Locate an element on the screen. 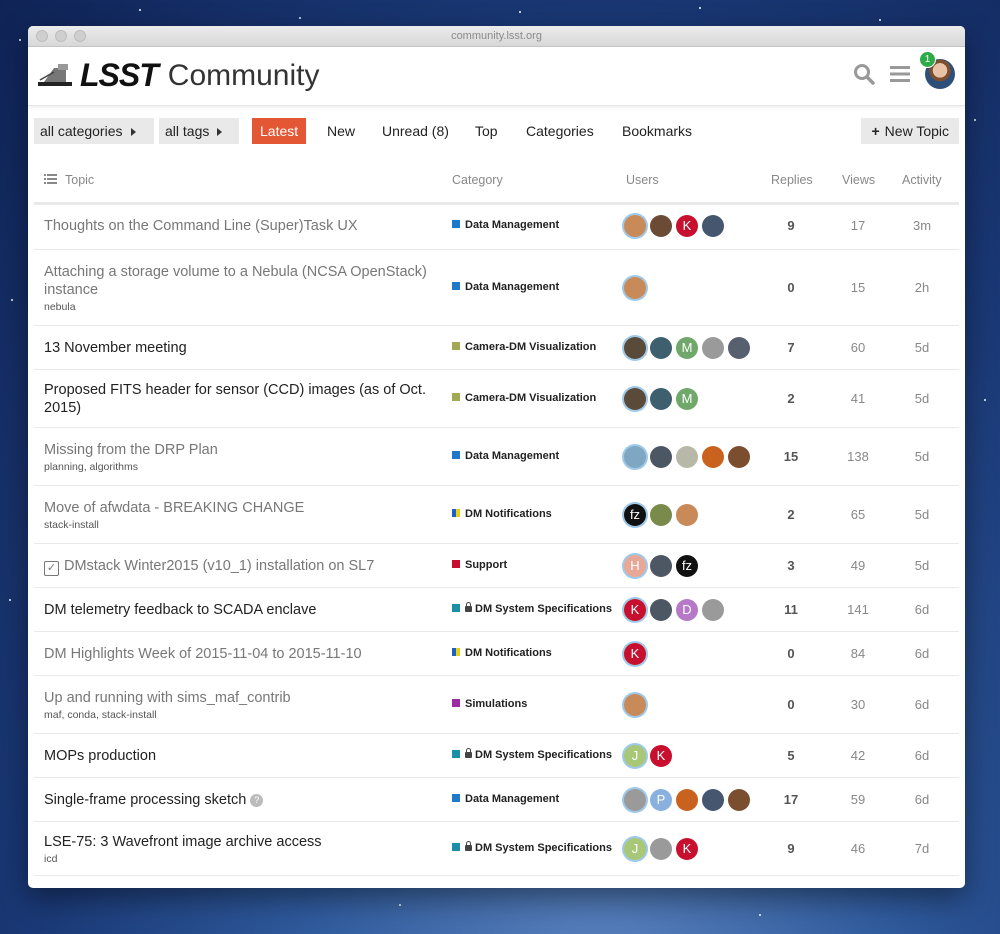  activity-time: 2h is located at coordinates (922, 287).